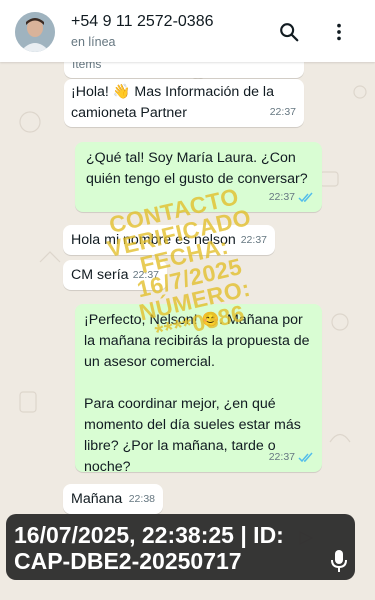 The width and height of the screenshot is (375, 600). What do you see at coordinates (87, 66) in the screenshot?
I see `message-text: ítems` at bounding box center [87, 66].